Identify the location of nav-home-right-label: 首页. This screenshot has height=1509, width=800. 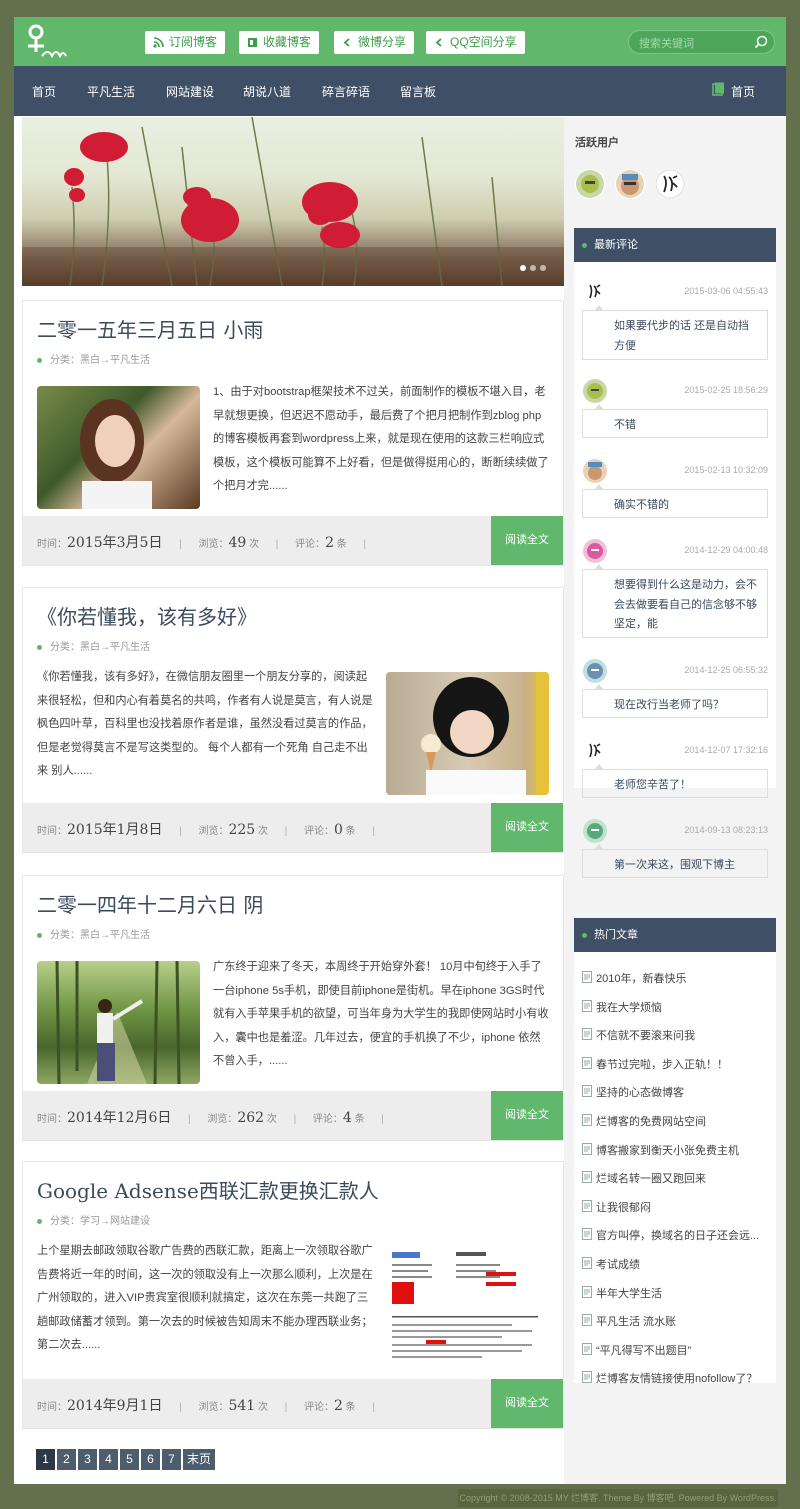
(743, 92).